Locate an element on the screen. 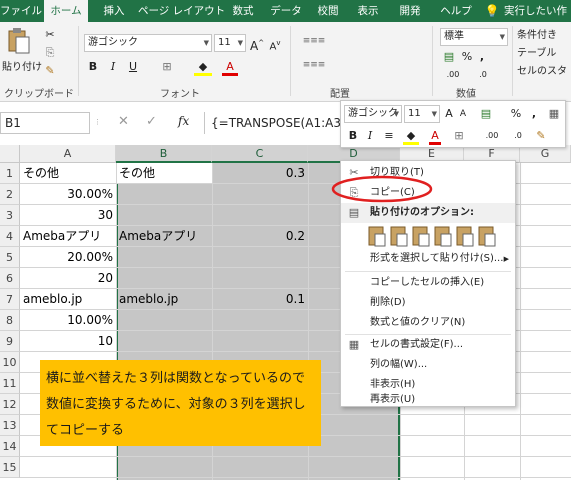 Image resolution: width=571 pixels, height=480 pixels. formula-input: {=TRANSPOSE(A1:A3) is located at coordinates (273, 123).